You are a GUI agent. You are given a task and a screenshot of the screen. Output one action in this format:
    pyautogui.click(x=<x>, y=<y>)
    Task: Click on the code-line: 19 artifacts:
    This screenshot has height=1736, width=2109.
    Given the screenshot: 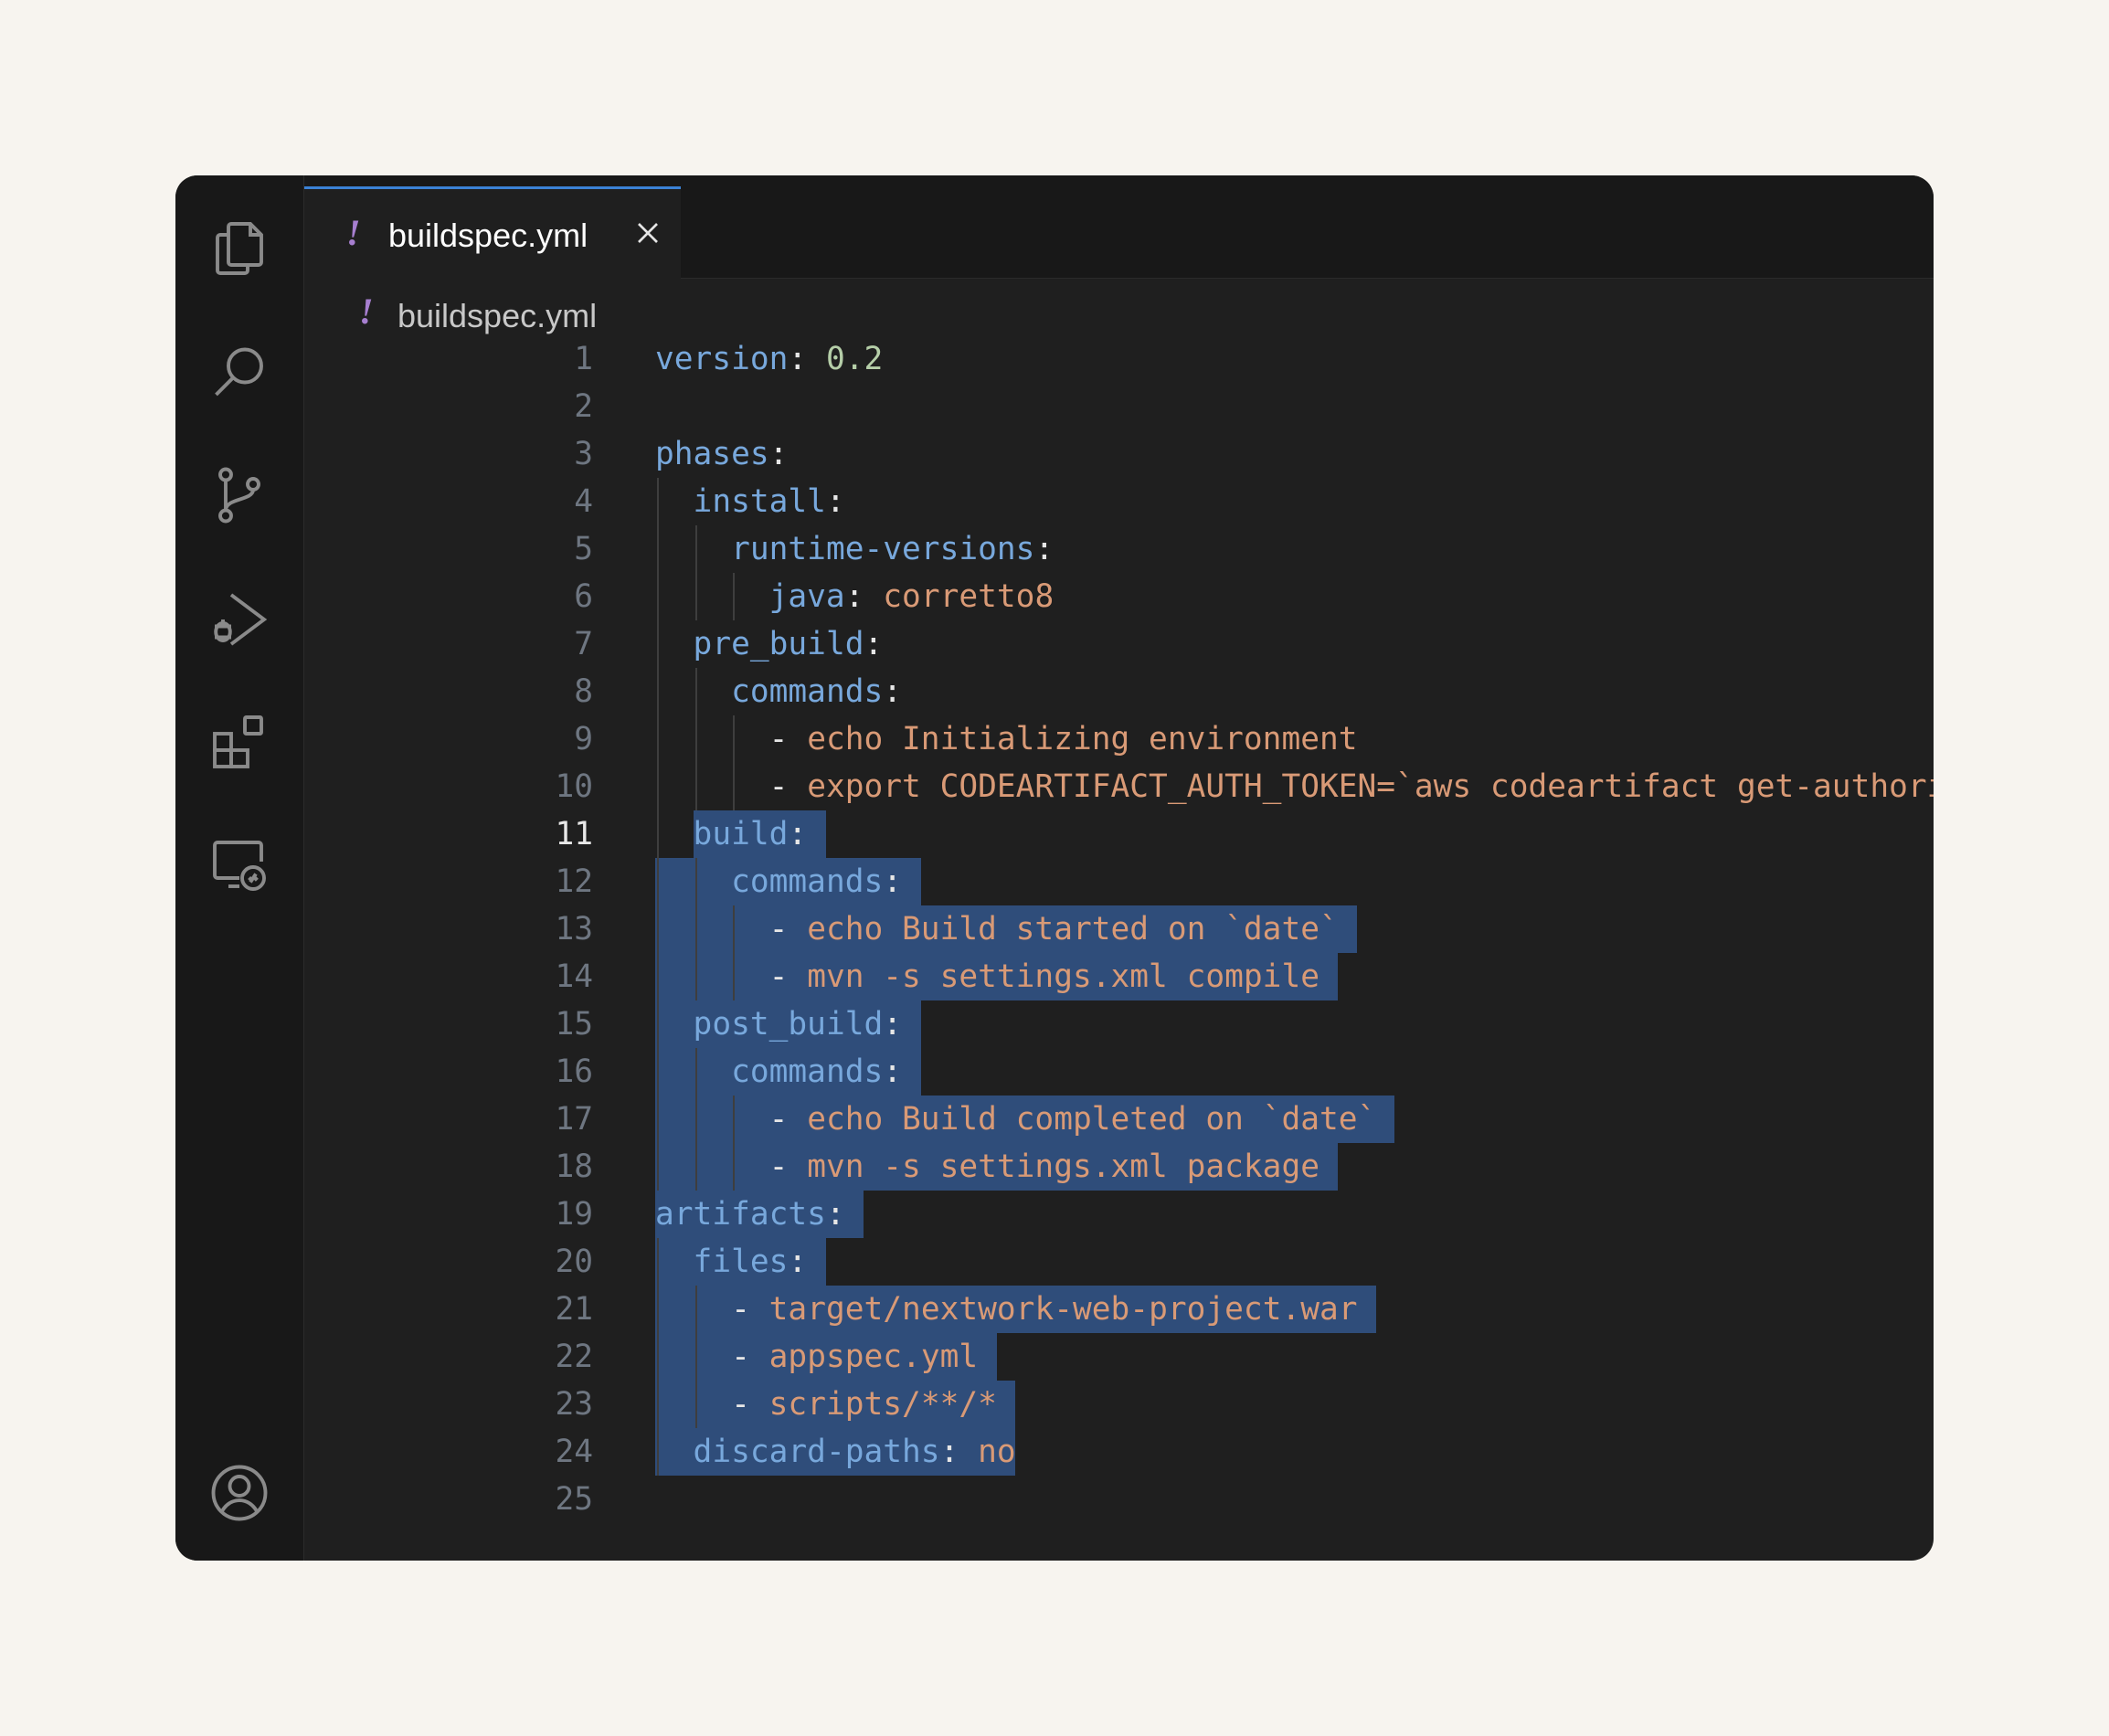 What is the action you would take?
    pyautogui.click(x=1119, y=1214)
    